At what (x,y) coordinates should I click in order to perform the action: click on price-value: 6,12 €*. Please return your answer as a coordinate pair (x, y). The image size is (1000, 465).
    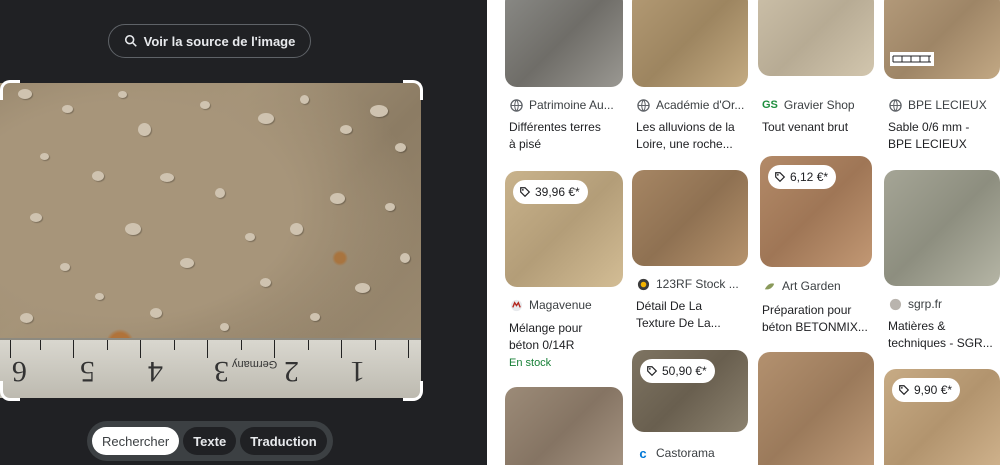
    Looking at the image, I should click on (809, 177).